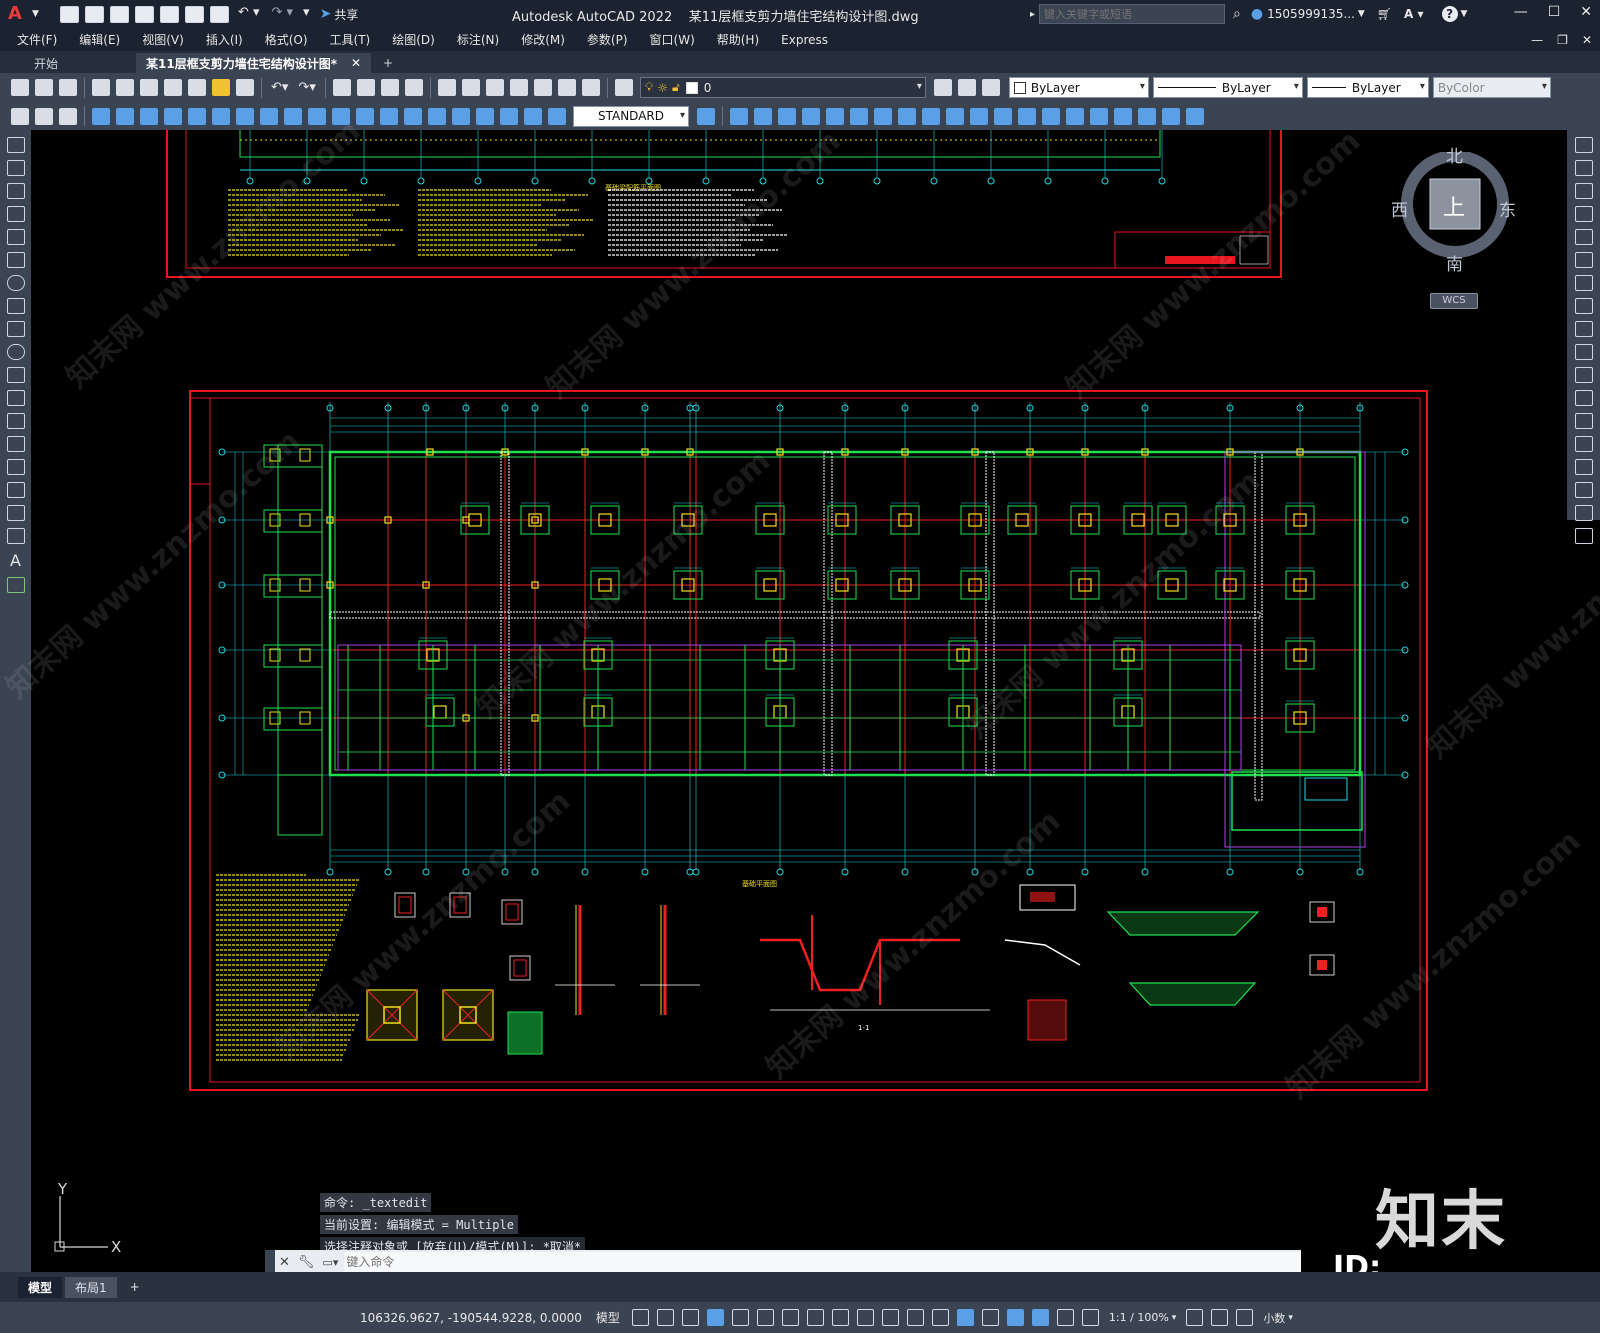  Describe the element at coordinates (20, 116) in the screenshot. I see `layer-tool-1-icon` at that location.